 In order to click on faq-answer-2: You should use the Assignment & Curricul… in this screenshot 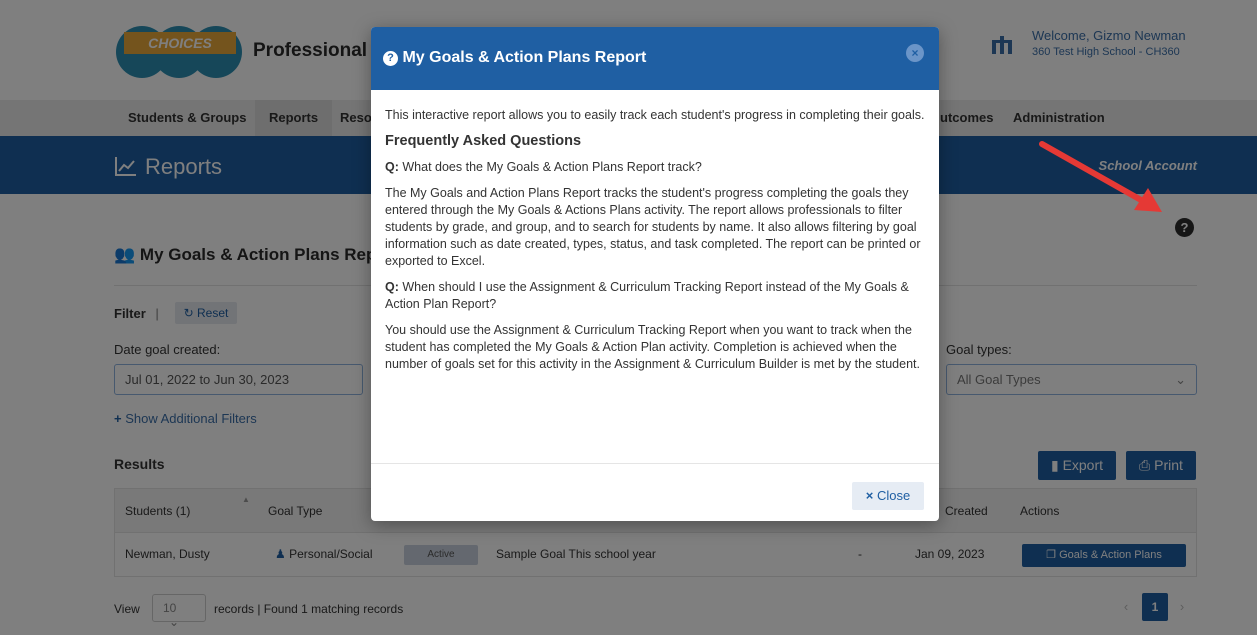, I will do `click(652, 347)`.